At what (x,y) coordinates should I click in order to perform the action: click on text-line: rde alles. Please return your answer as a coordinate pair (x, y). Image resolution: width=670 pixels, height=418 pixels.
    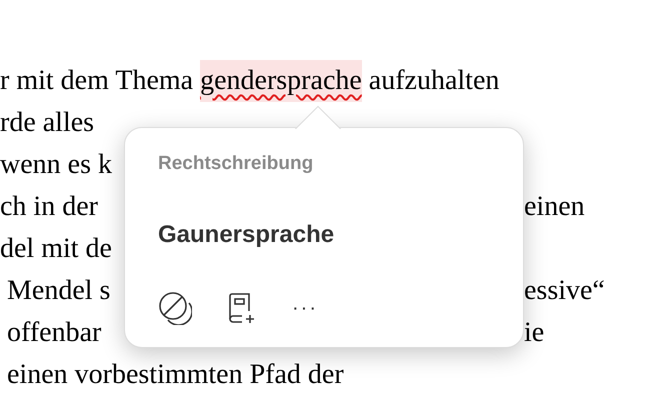
    Looking at the image, I should click on (47, 122).